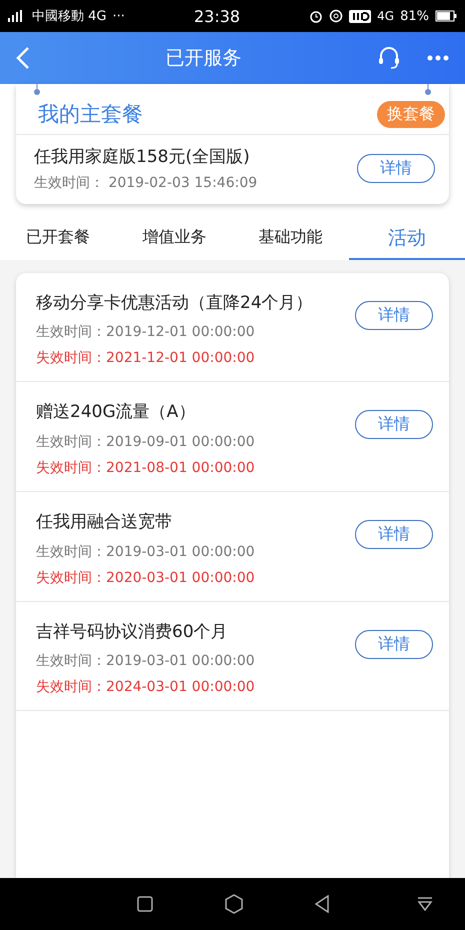 This screenshot has width=465, height=930. I want to click on expiry-time: 失效时间：2024-03-01 00:00:00, so click(146, 687).